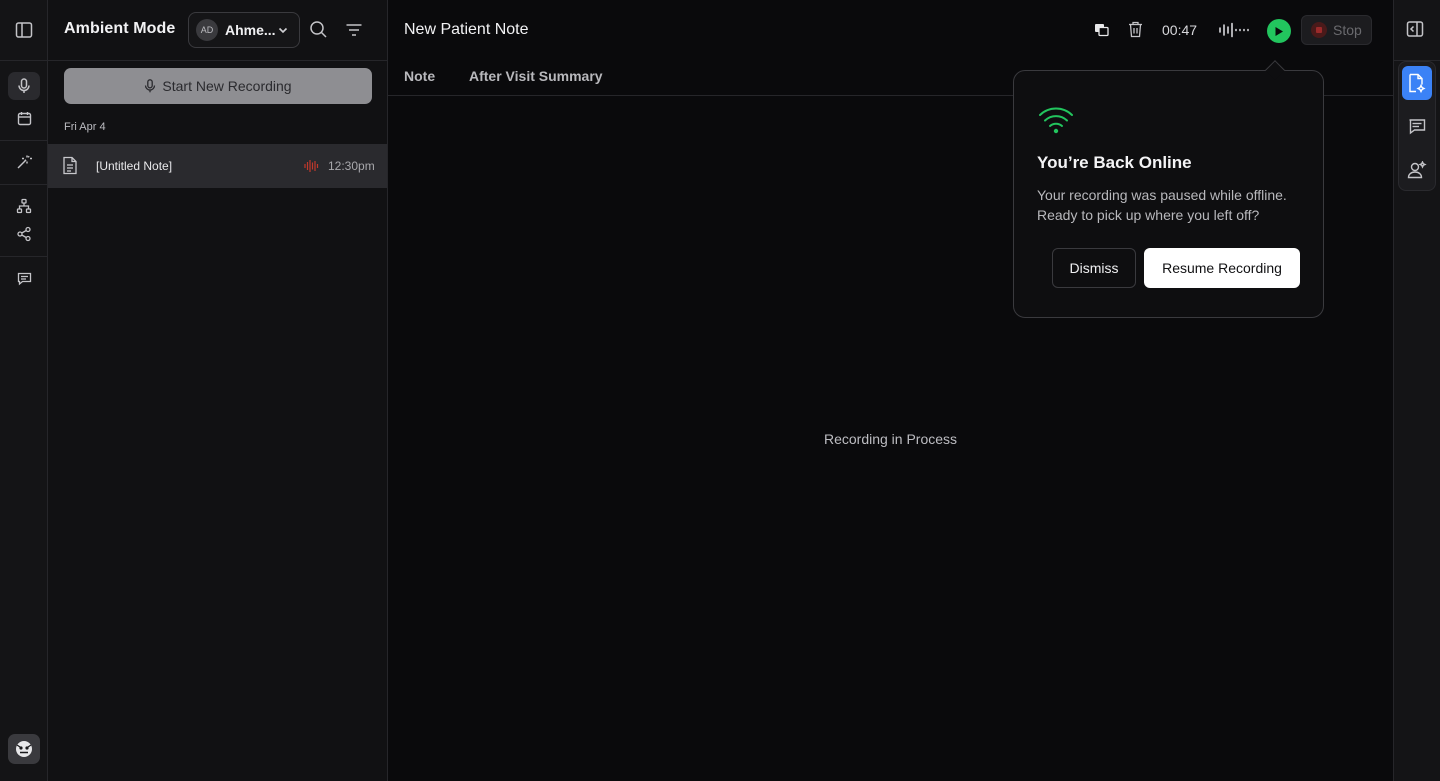 The width and height of the screenshot is (1440, 781). What do you see at coordinates (24, 749) in the screenshot?
I see `profile-avatar` at bounding box center [24, 749].